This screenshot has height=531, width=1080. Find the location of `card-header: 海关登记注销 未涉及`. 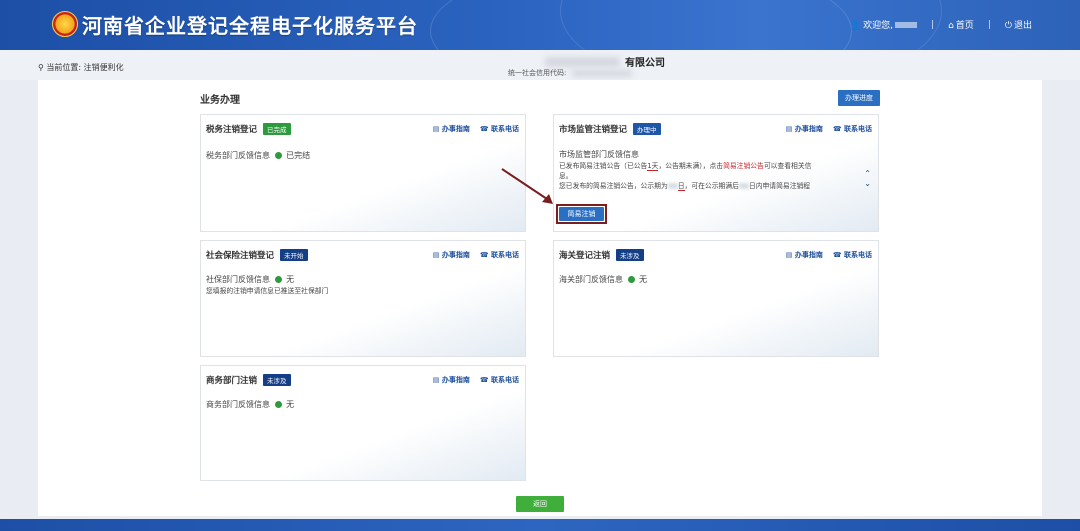

card-header: 海关登记注销 未涉及 is located at coordinates (601, 255).